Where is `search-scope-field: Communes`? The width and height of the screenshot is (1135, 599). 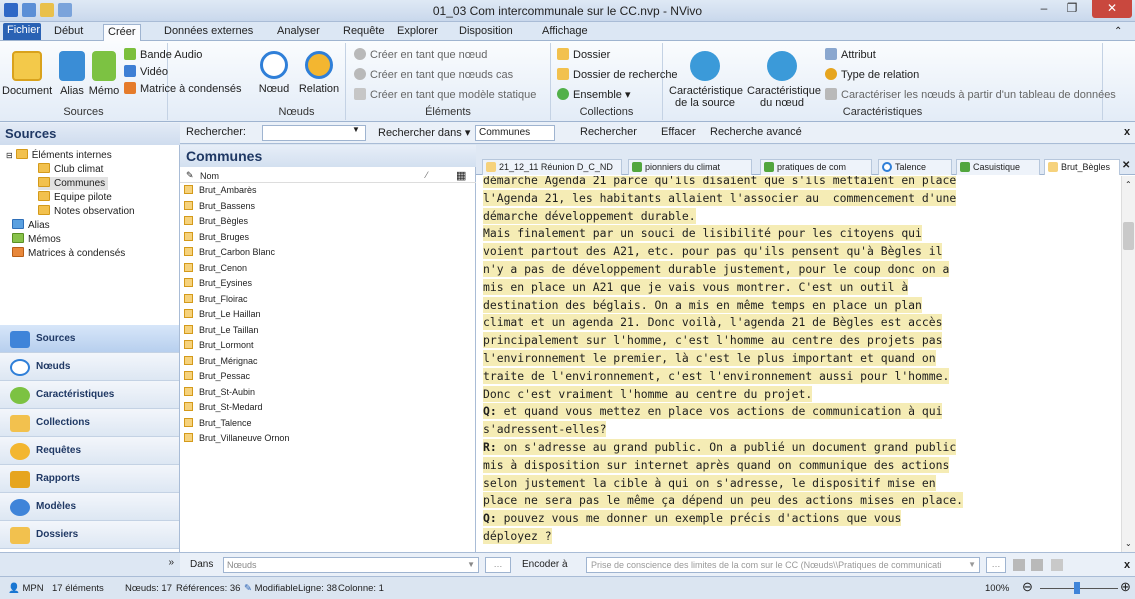
search-scope-field: Communes is located at coordinates (515, 133).